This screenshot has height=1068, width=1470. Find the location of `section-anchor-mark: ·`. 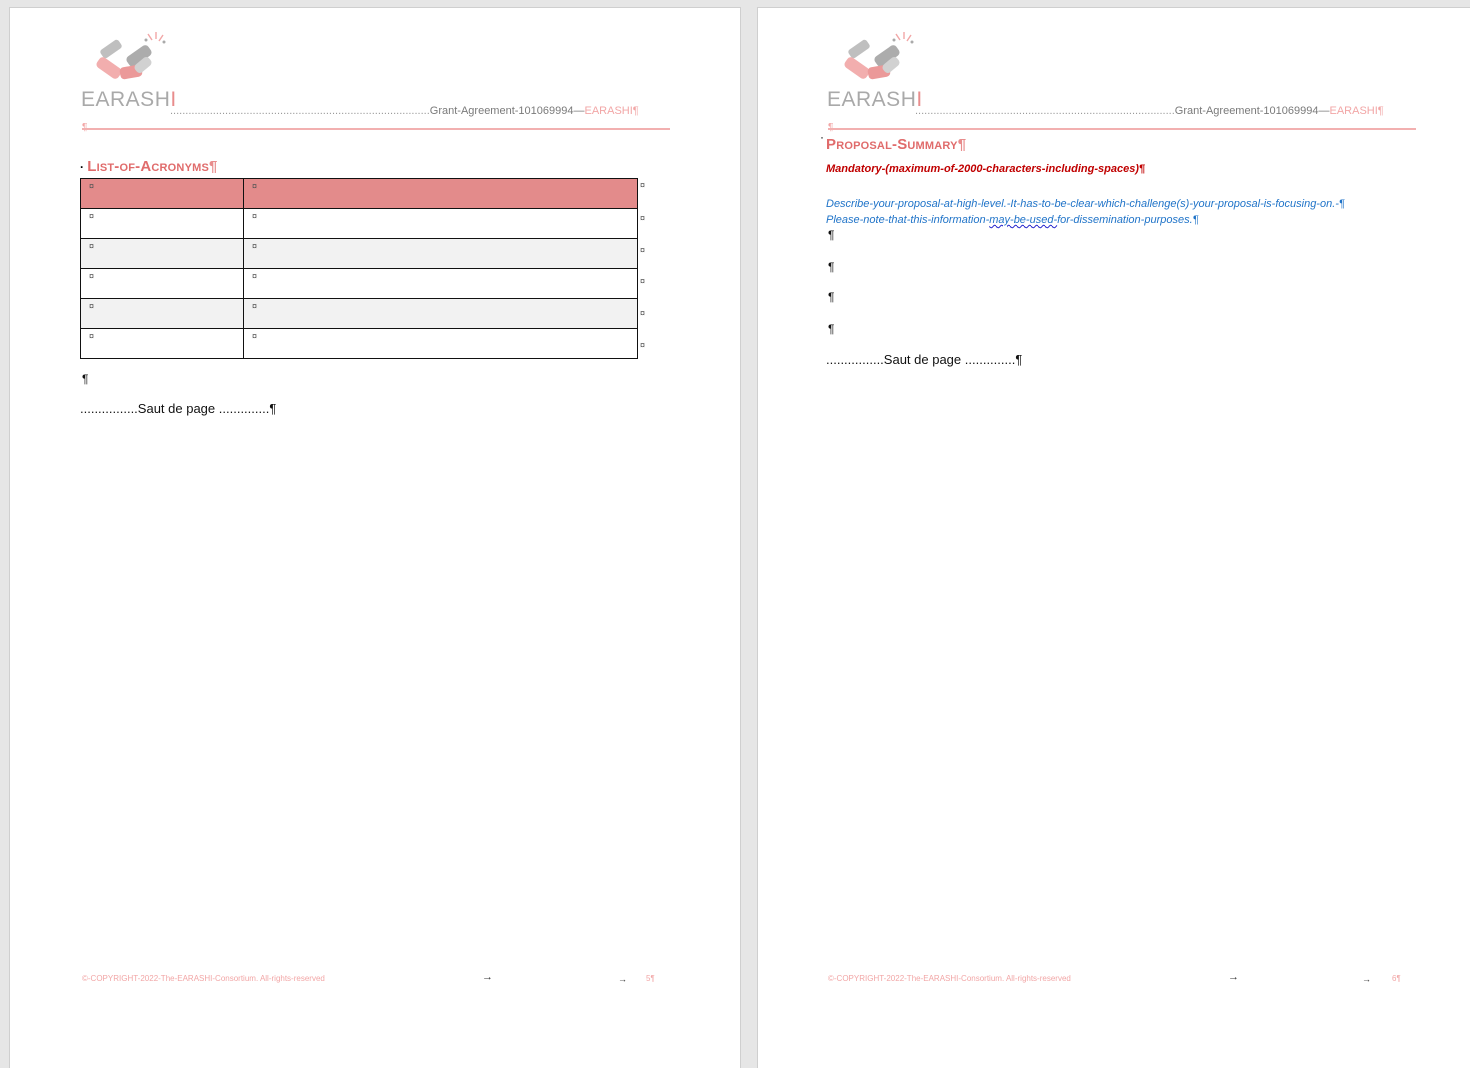

section-anchor-mark: · is located at coordinates (822, 137).